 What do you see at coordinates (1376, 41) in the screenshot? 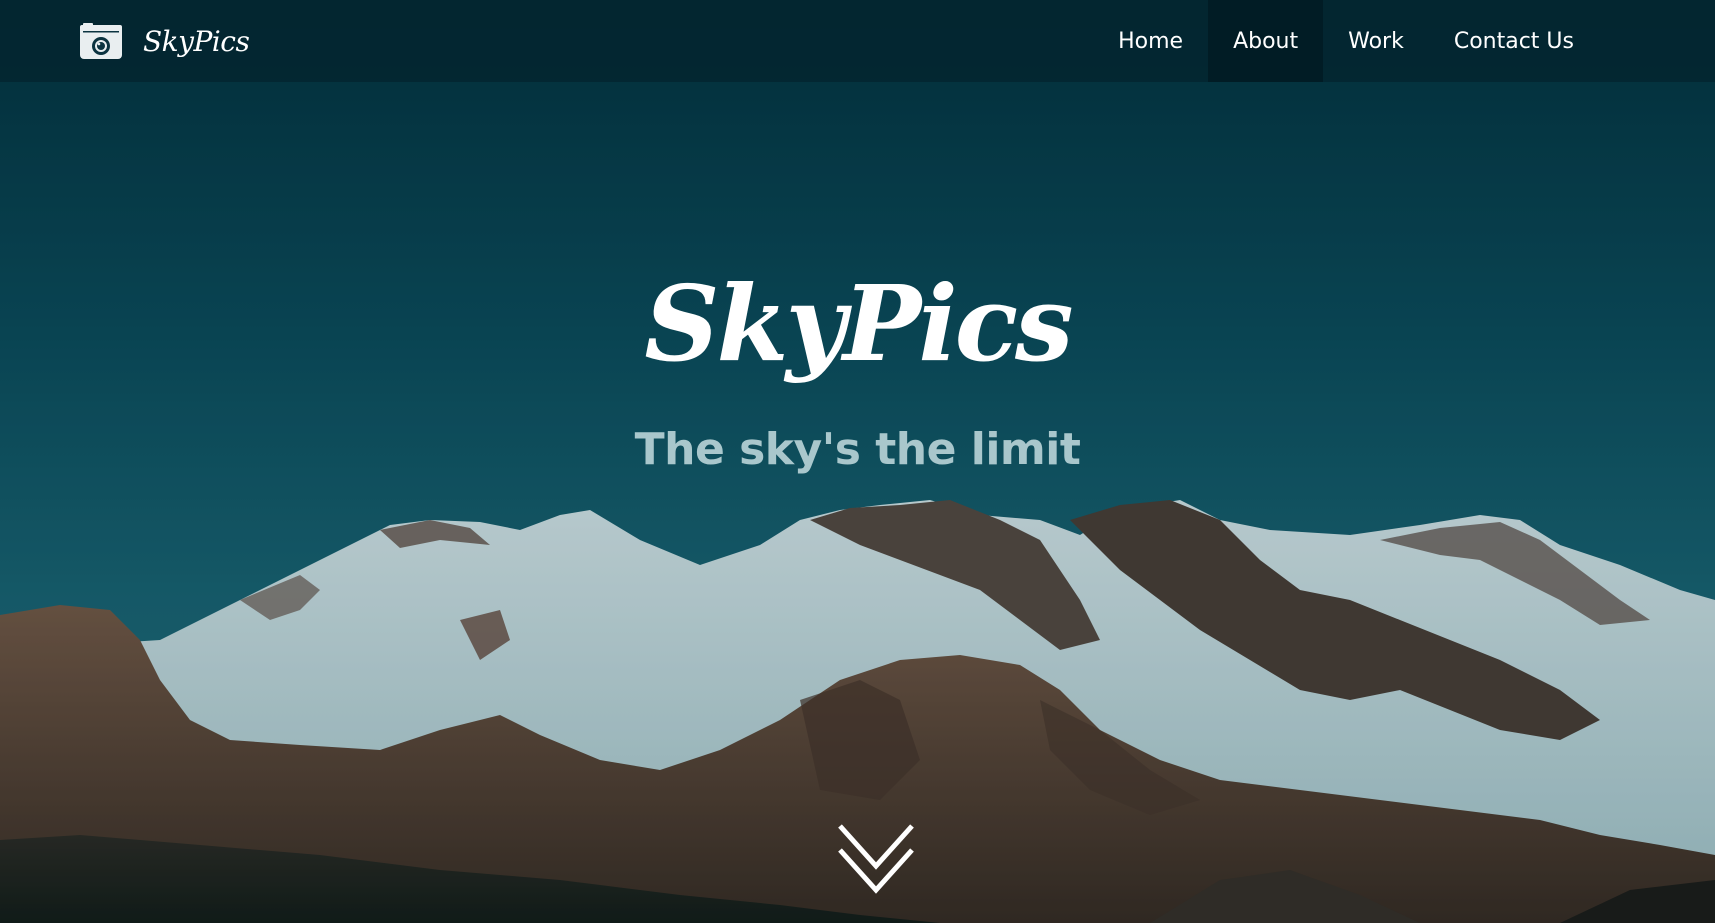
I see `nav-link-work: Work` at bounding box center [1376, 41].